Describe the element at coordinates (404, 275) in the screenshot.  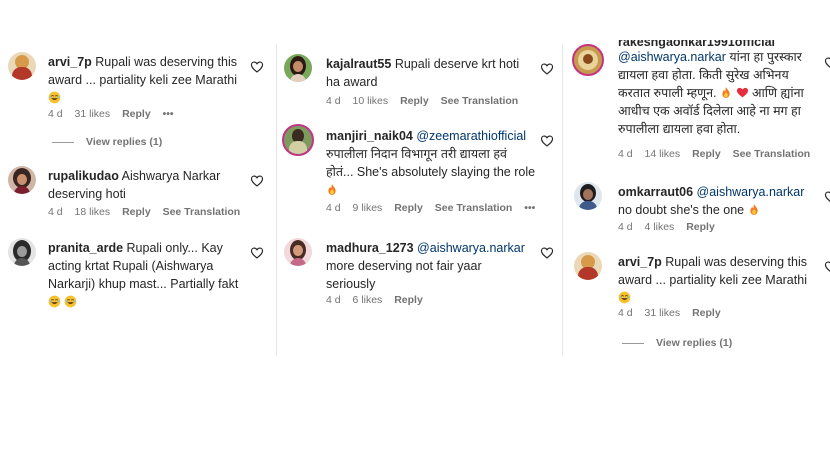
I see `comment-text: more deserving not fair yaar seriously` at that location.